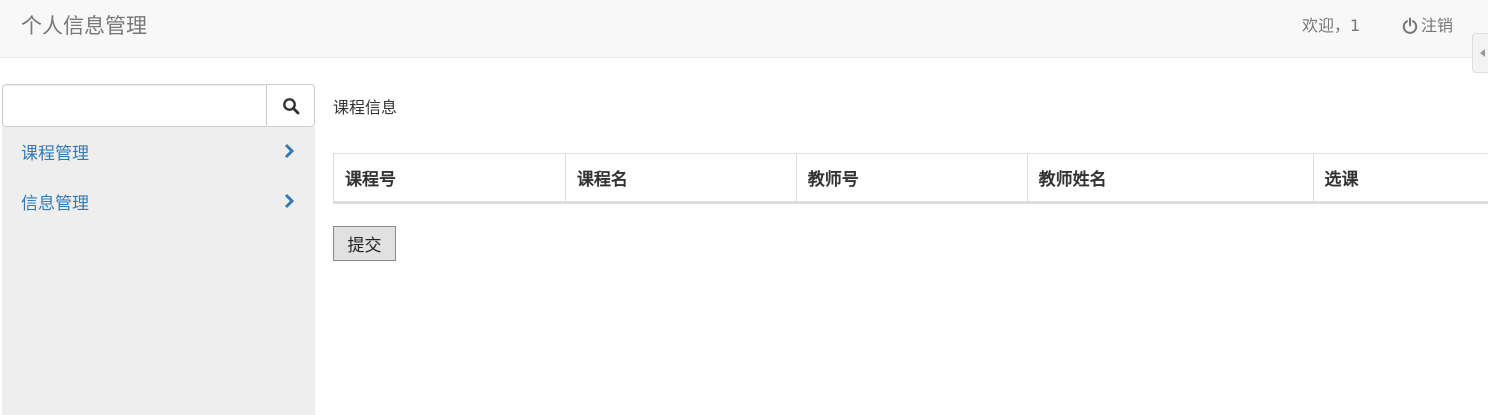 This screenshot has height=415, width=1488. I want to click on sidebar-item-label: 课程管理, so click(55, 153).